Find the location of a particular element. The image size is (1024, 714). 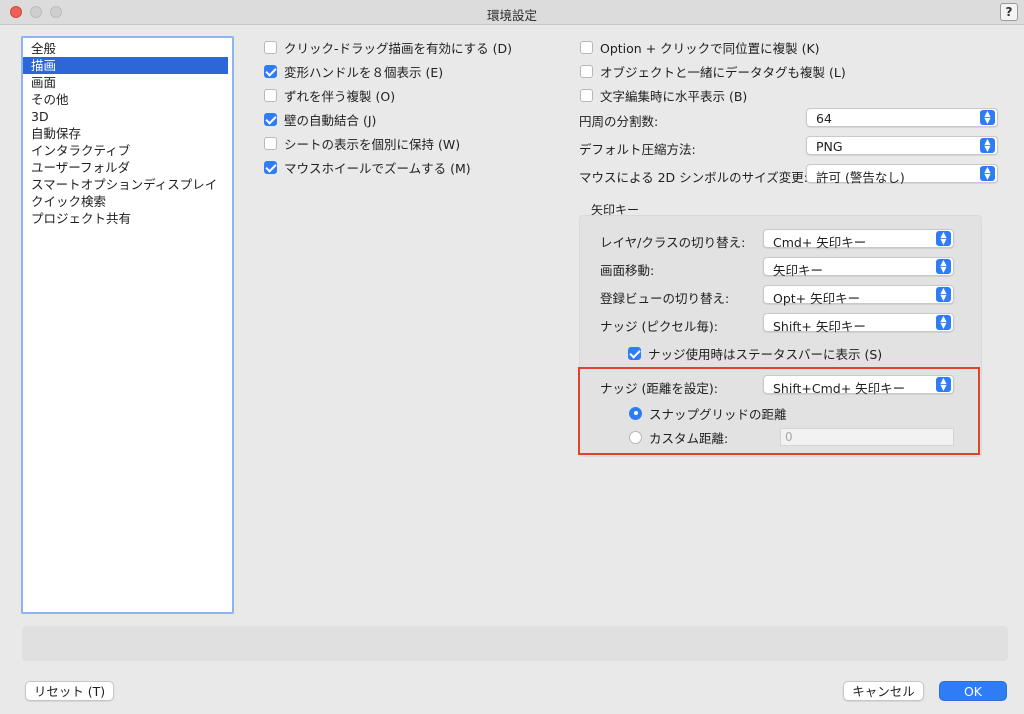

option-label: Option + クリックで同位置に複製 (K) is located at coordinates (710, 48).